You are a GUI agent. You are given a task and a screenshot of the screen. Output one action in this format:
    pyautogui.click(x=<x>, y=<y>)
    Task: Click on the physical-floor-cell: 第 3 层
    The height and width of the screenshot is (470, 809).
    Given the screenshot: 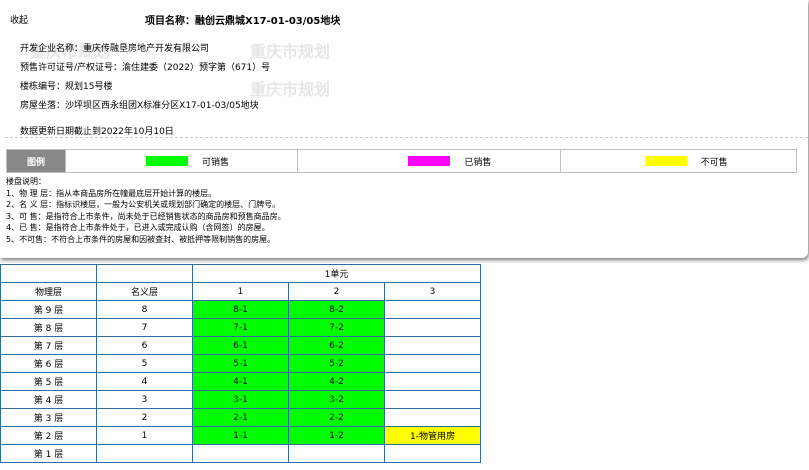 What is the action you would take?
    pyautogui.click(x=48, y=417)
    